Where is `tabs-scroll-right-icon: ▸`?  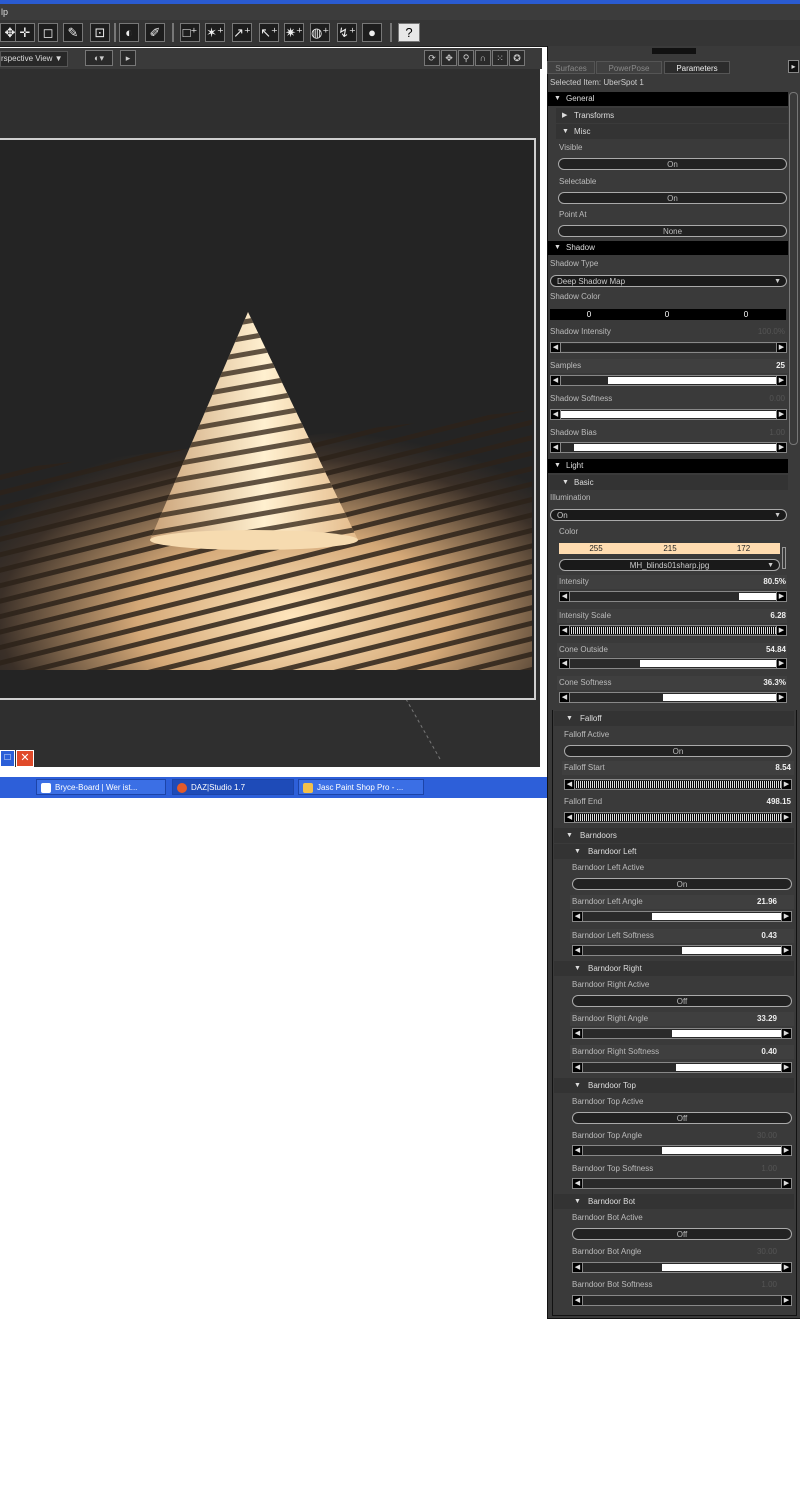
tabs-scroll-right-icon: ▸ is located at coordinates (793, 66).